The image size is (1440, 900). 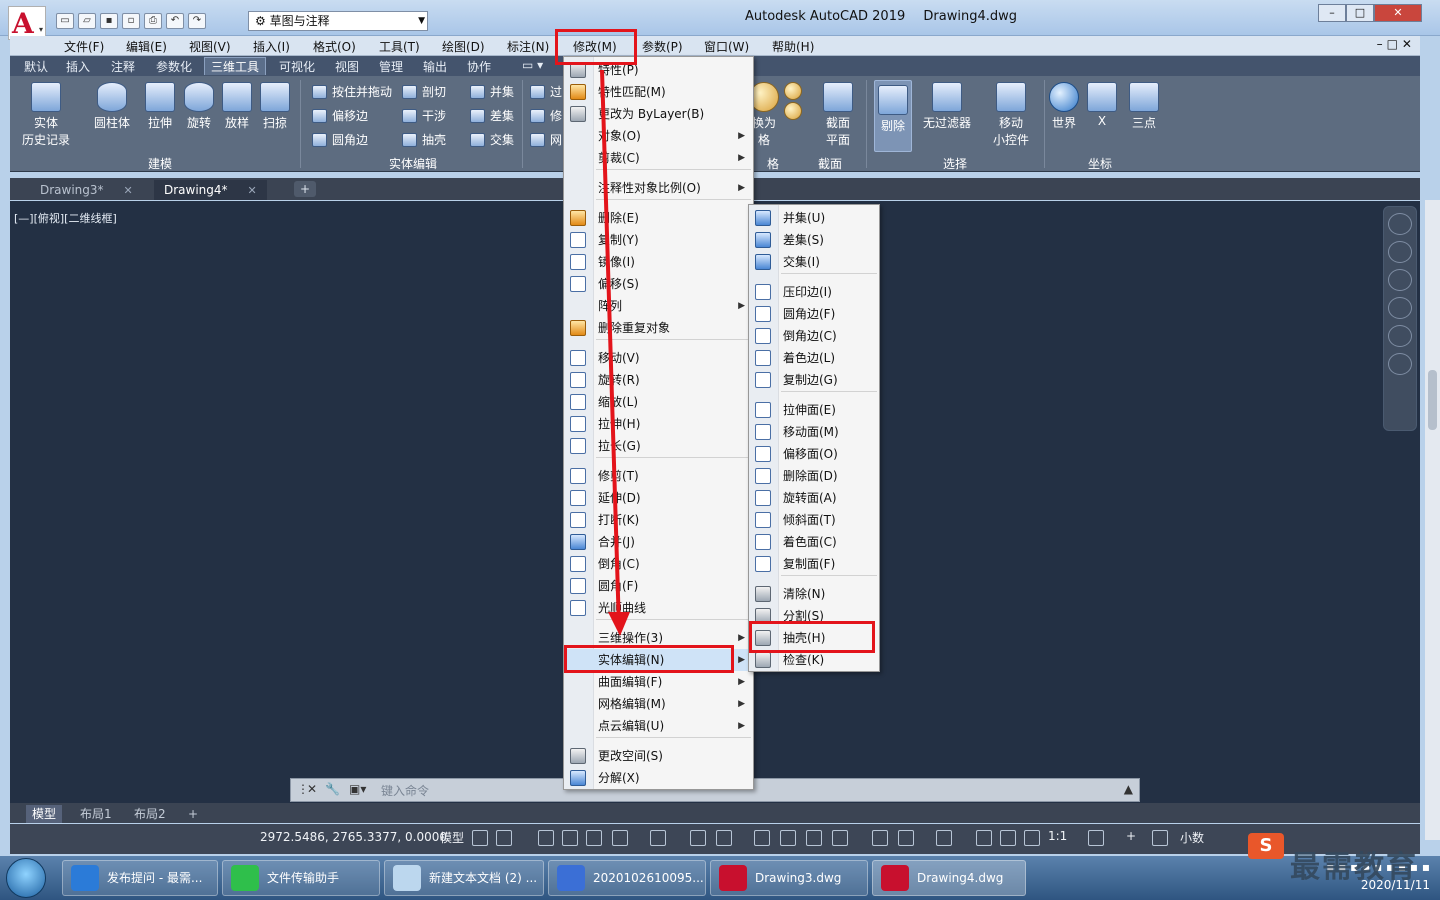 What do you see at coordinates (1057, 836) in the screenshot?
I see `annotation-scale-value: 1:1` at bounding box center [1057, 836].